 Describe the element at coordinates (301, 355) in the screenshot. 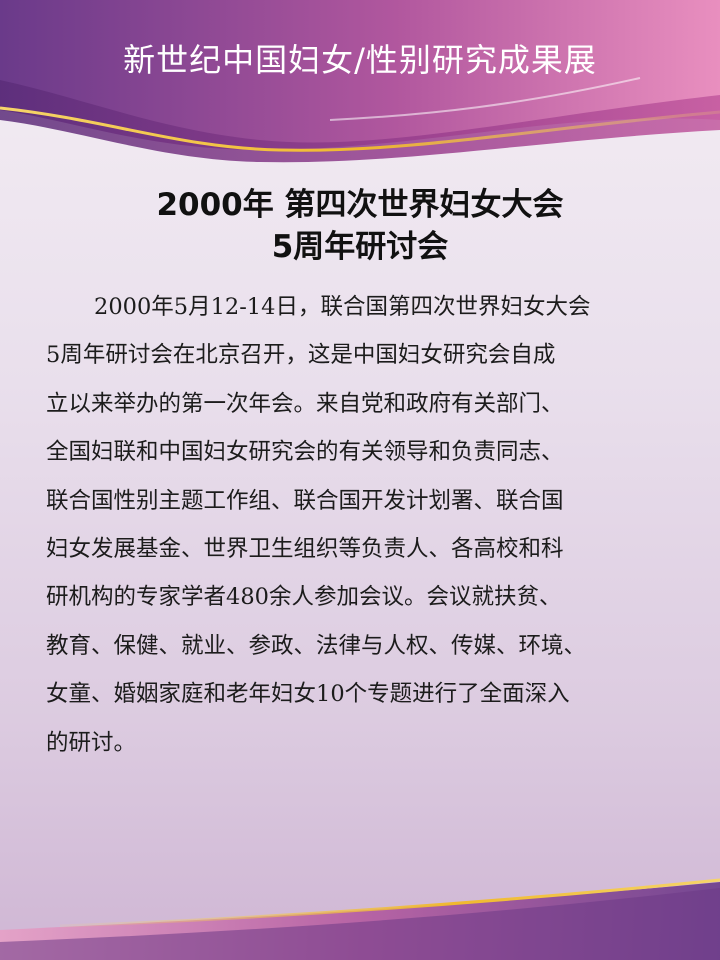

I see `body-line: 5周年研讨会在北京召开，这是中国妇女研究会自成` at that location.